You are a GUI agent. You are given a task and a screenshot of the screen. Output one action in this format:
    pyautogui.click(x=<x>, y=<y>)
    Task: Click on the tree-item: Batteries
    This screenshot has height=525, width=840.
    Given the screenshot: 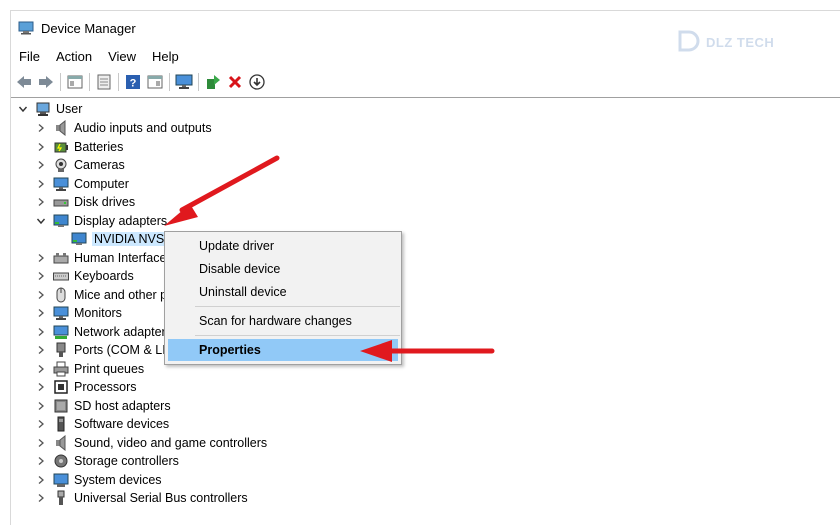 What is the action you would take?
    pyautogui.click(x=79, y=147)
    